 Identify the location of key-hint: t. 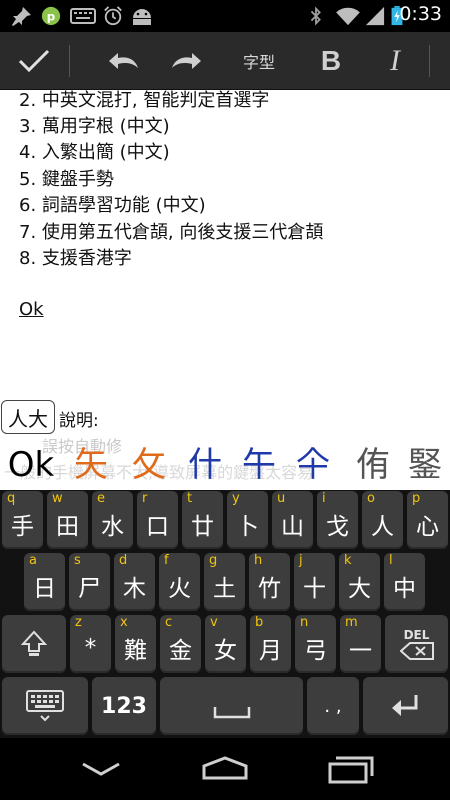
(190, 498).